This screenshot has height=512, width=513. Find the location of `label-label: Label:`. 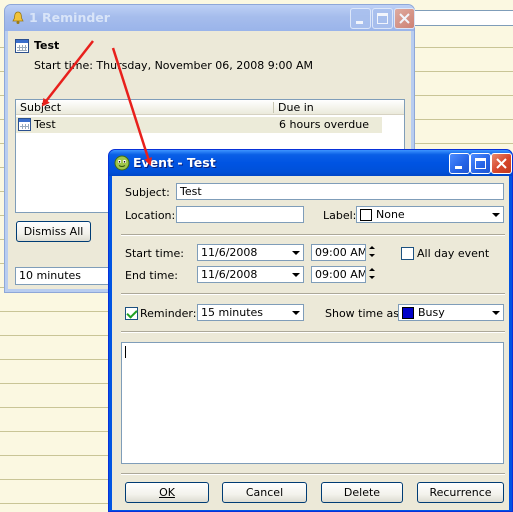

label-label: Label: is located at coordinates (340, 215).